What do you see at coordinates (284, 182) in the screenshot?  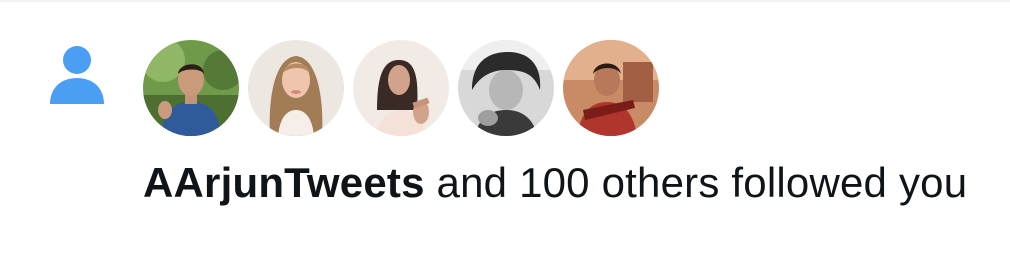 I see `username-link: AArjunTweets` at bounding box center [284, 182].